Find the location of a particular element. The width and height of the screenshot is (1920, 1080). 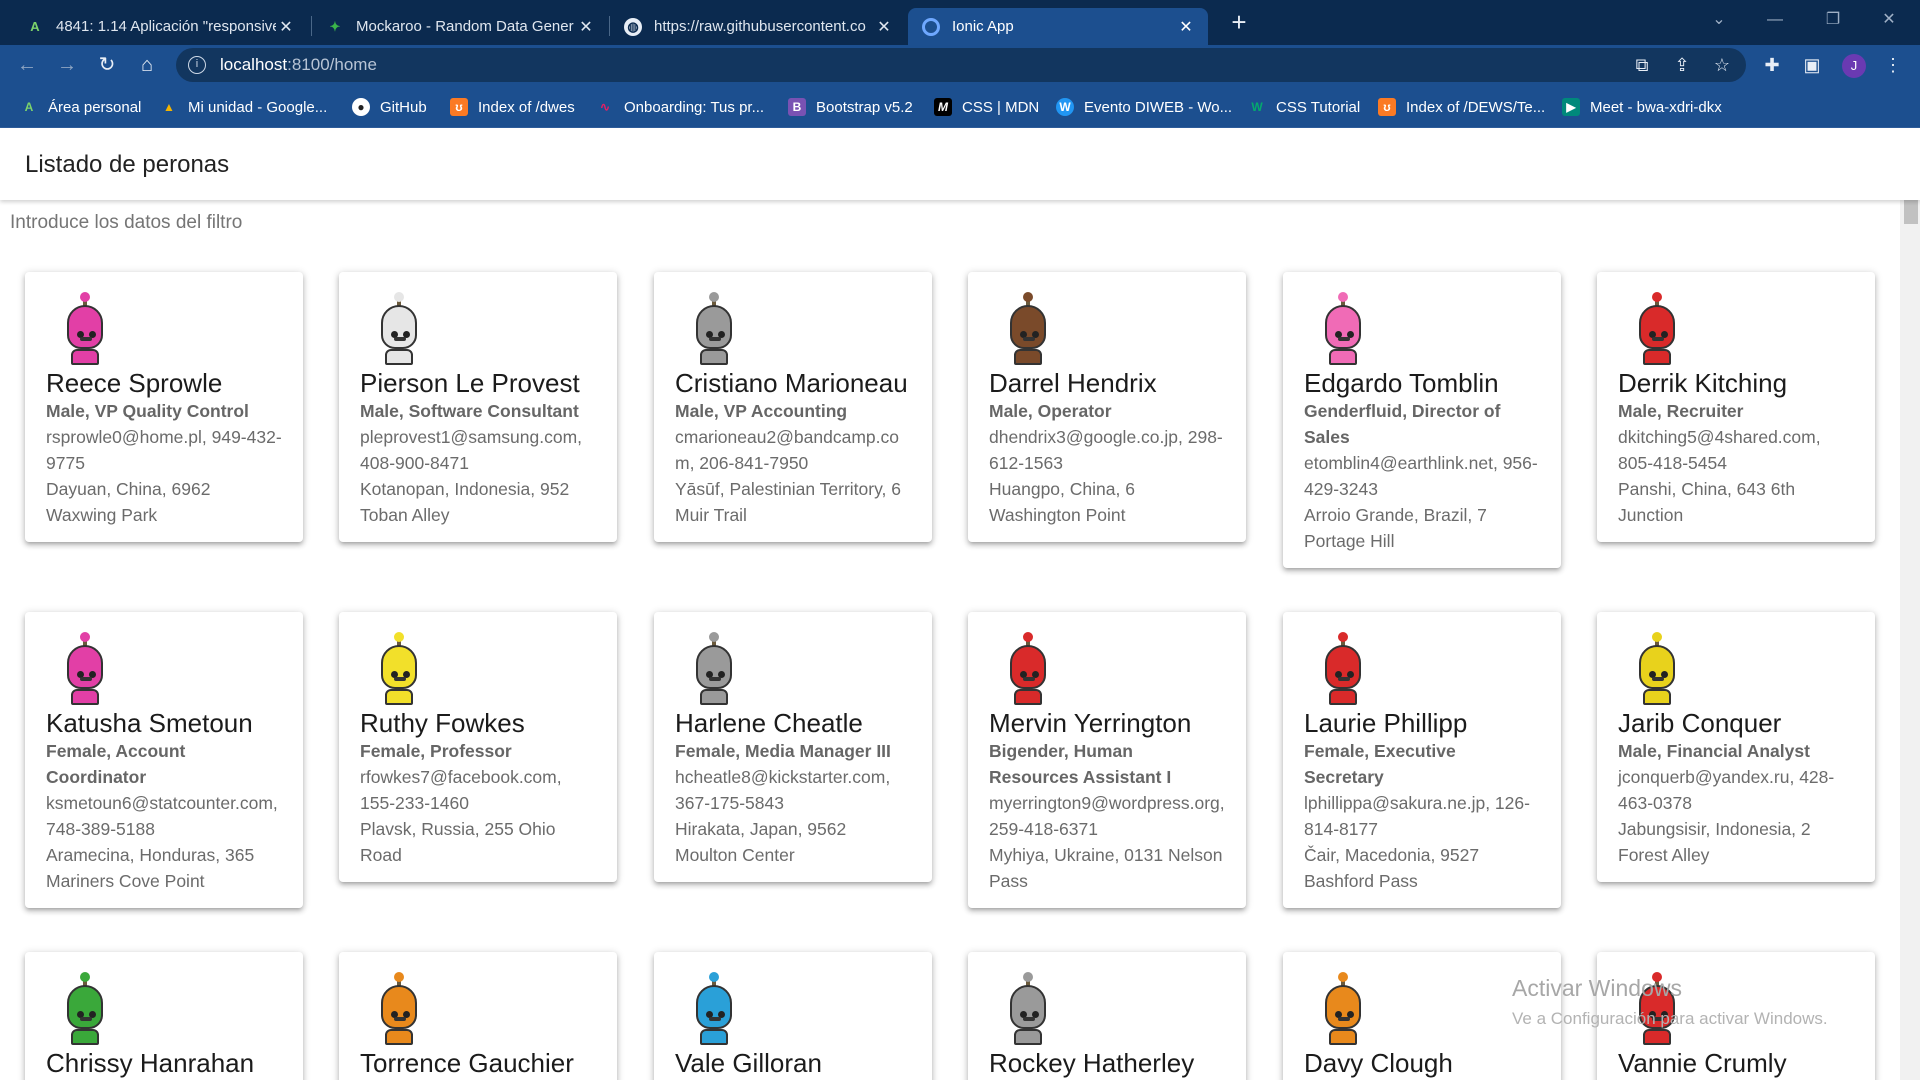

person-card: Vale Gilloran is located at coordinates (793, 1016).